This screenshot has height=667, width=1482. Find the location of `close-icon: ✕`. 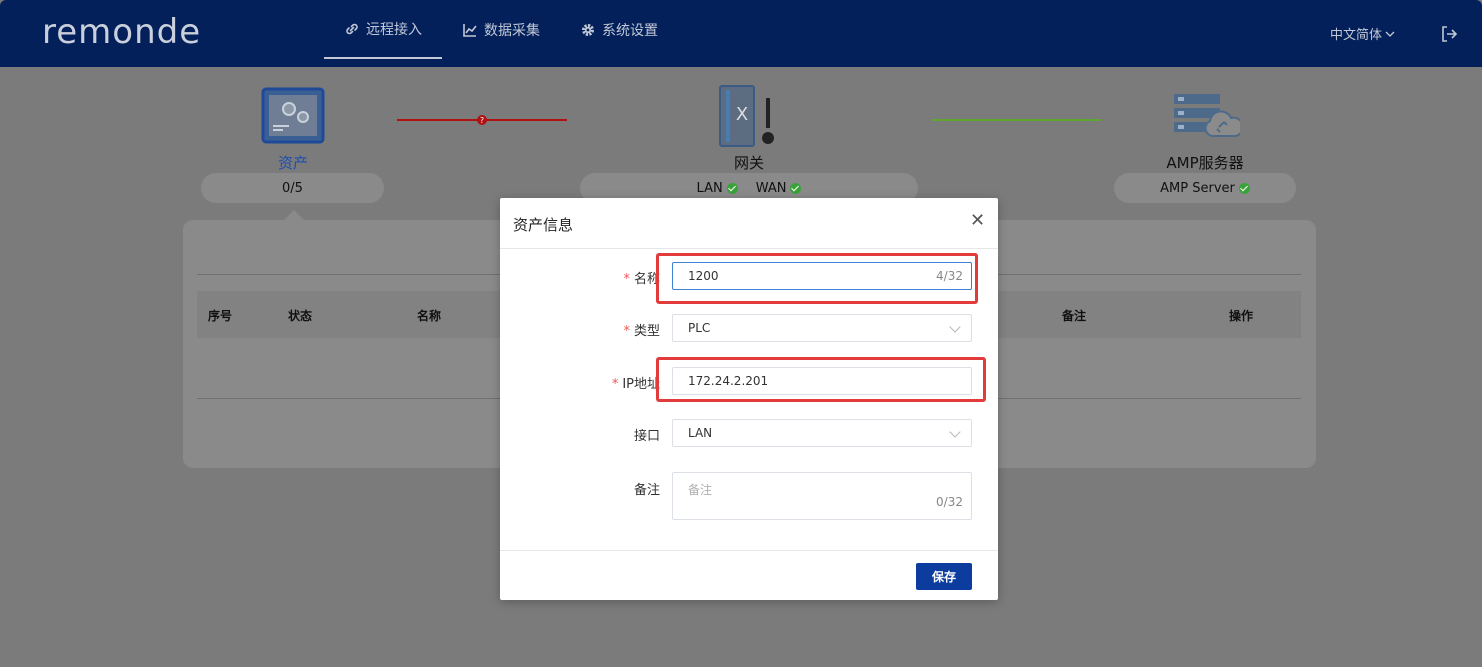

close-icon: ✕ is located at coordinates (977, 221).